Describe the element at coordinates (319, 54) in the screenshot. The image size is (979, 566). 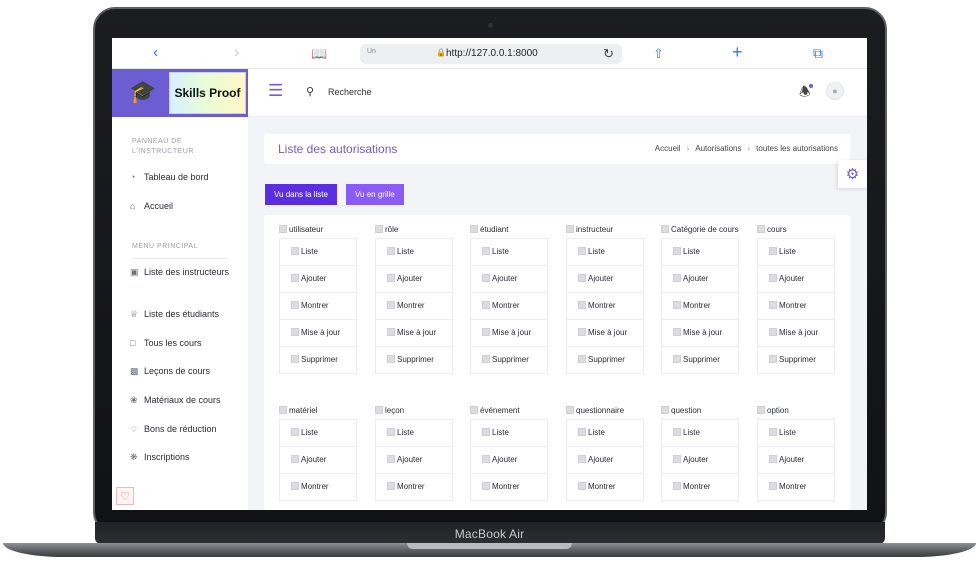
I see `book-icon: 📖` at that location.